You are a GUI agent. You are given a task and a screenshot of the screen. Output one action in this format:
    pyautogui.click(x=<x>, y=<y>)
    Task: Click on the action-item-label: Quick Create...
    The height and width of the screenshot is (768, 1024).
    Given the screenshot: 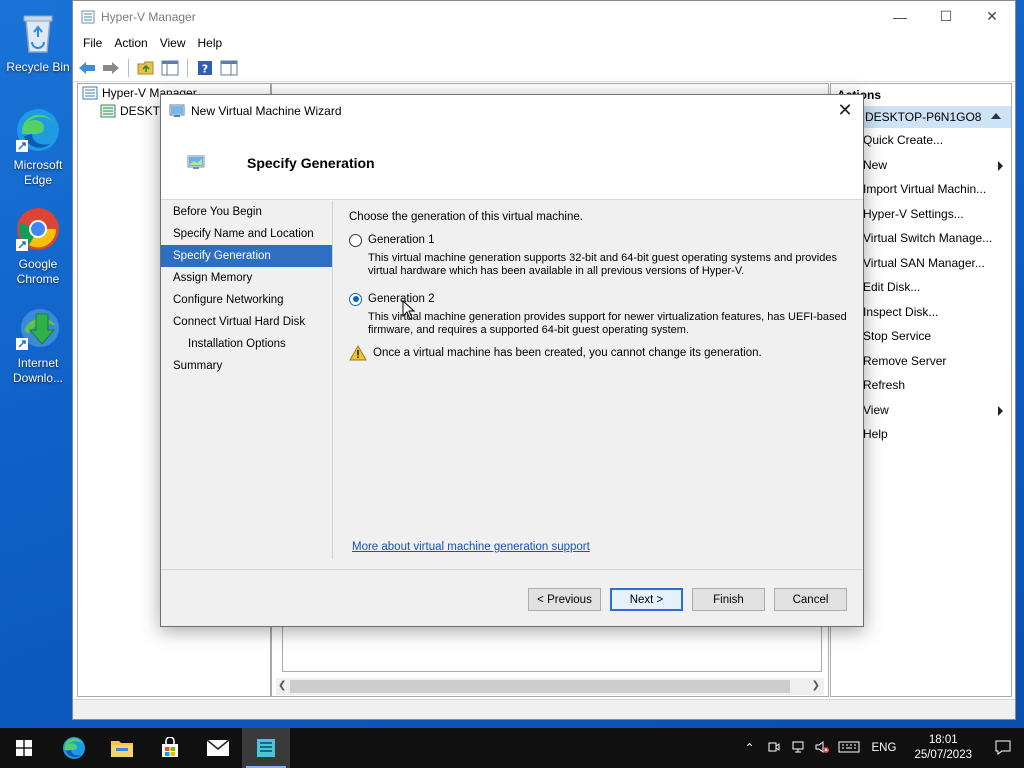 What is the action you would take?
    pyautogui.click(x=903, y=140)
    